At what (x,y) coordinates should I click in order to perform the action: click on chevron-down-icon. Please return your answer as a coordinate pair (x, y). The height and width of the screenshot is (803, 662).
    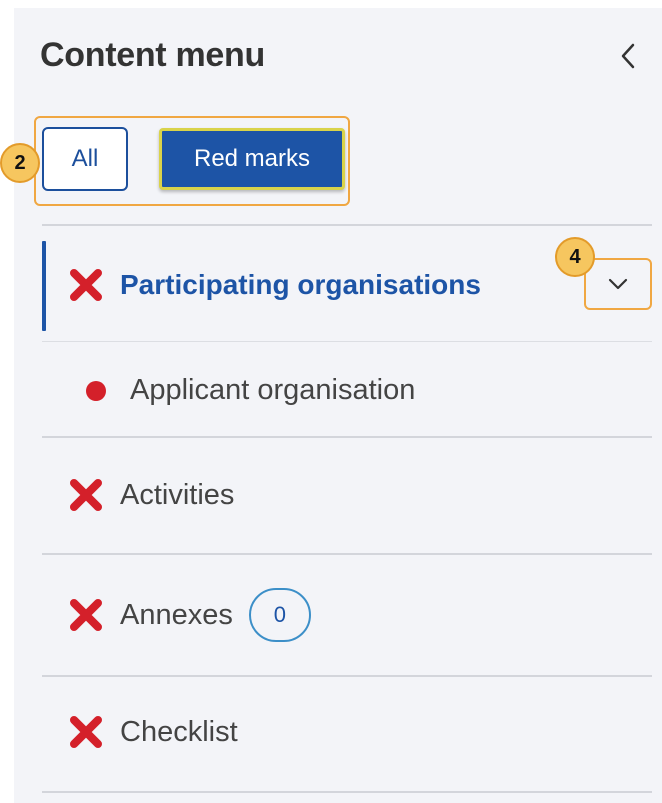
    Looking at the image, I should click on (618, 284).